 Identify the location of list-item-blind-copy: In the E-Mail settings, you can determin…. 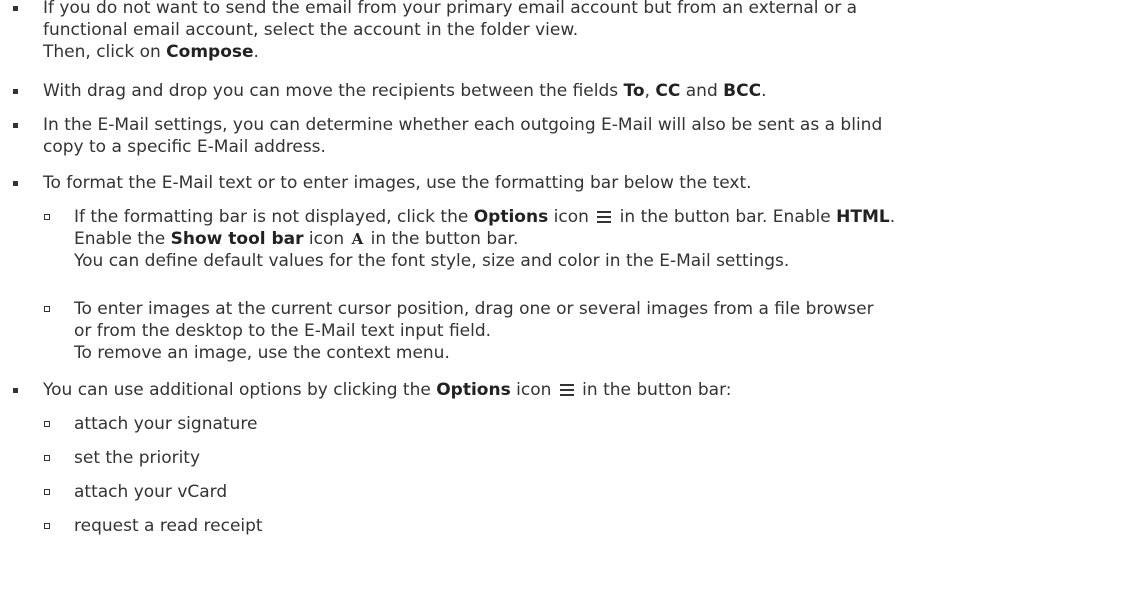
(574, 136).